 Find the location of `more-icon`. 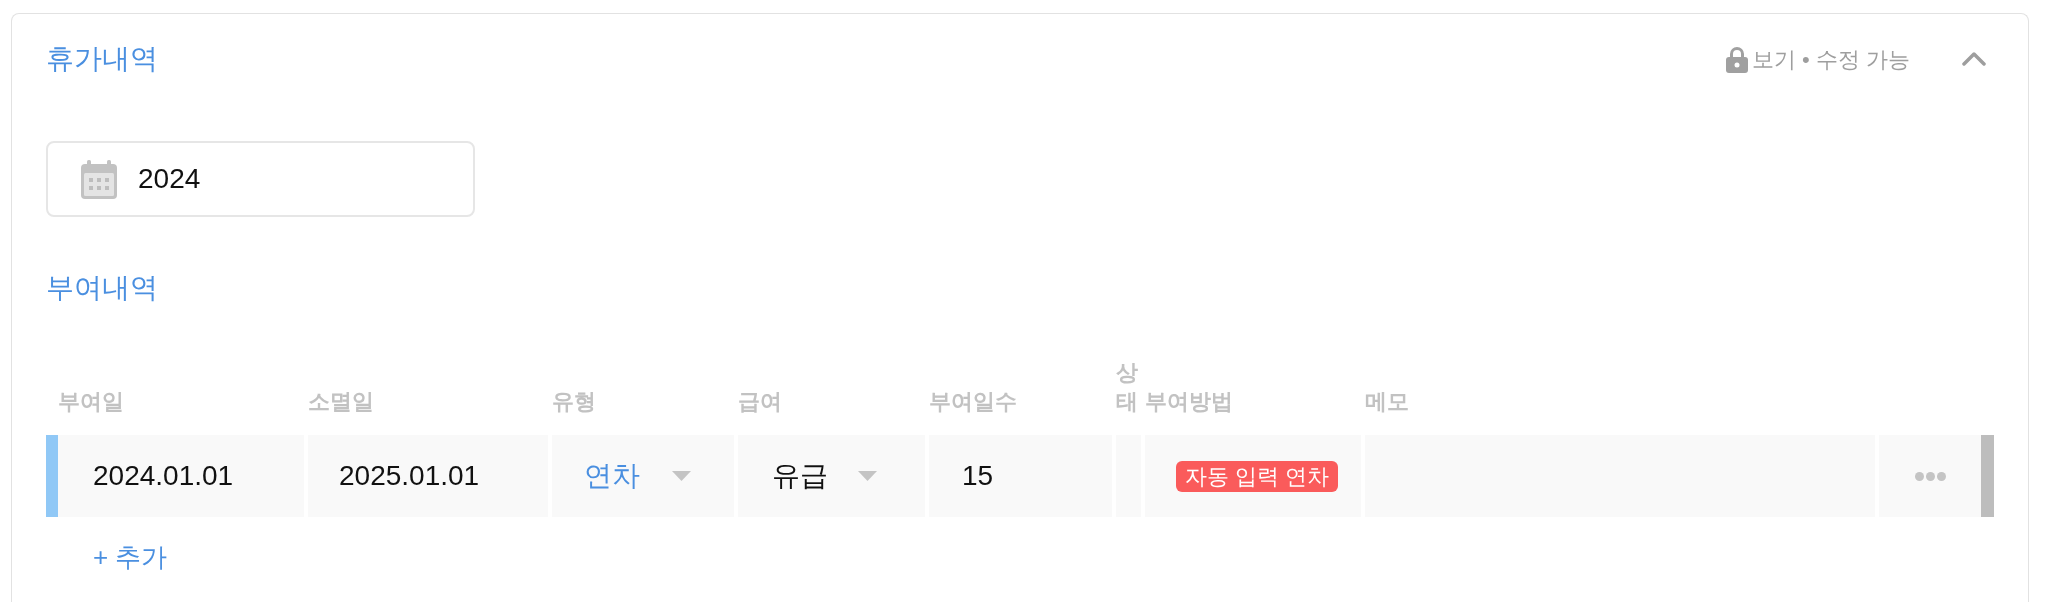

more-icon is located at coordinates (1930, 476).